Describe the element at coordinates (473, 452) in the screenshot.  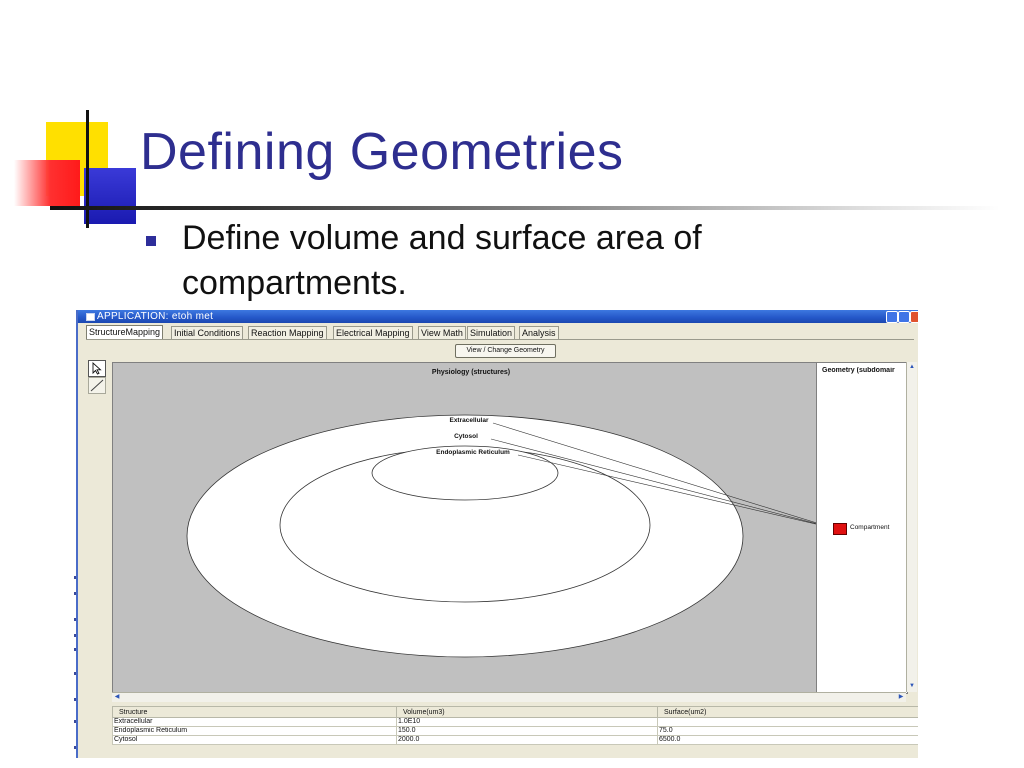
I see `label-endoplasmic-reticulum: Endoplasmic Reticulum` at that location.